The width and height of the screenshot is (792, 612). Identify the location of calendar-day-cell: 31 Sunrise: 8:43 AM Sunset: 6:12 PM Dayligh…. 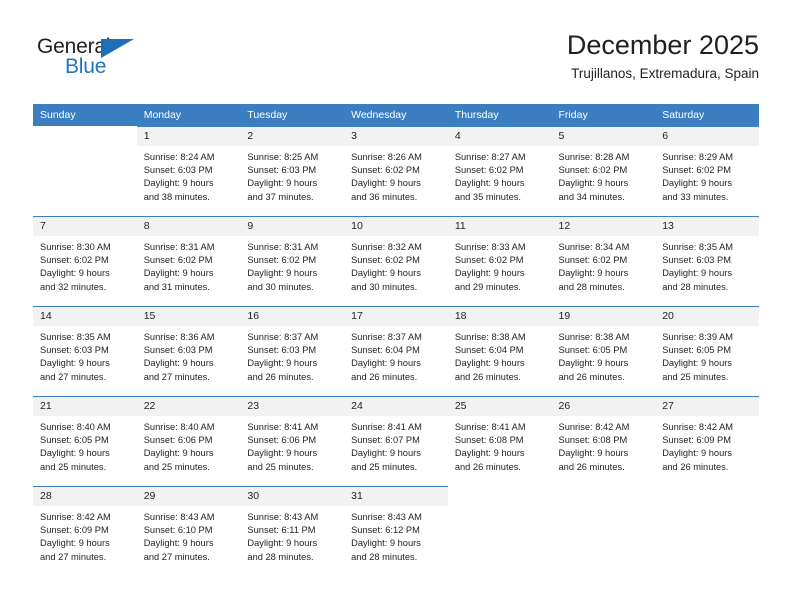
(396, 531).